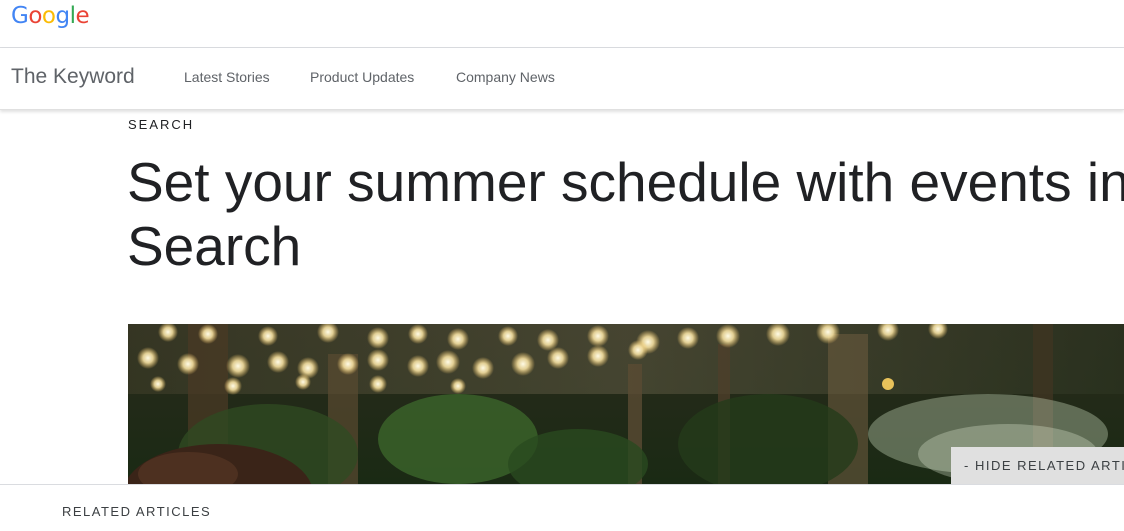 The image size is (1124, 531). What do you see at coordinates (362, 77) in the screenshot?
I see `nav-link-product-updates: Product Updates` at bounding box center [362, 77].